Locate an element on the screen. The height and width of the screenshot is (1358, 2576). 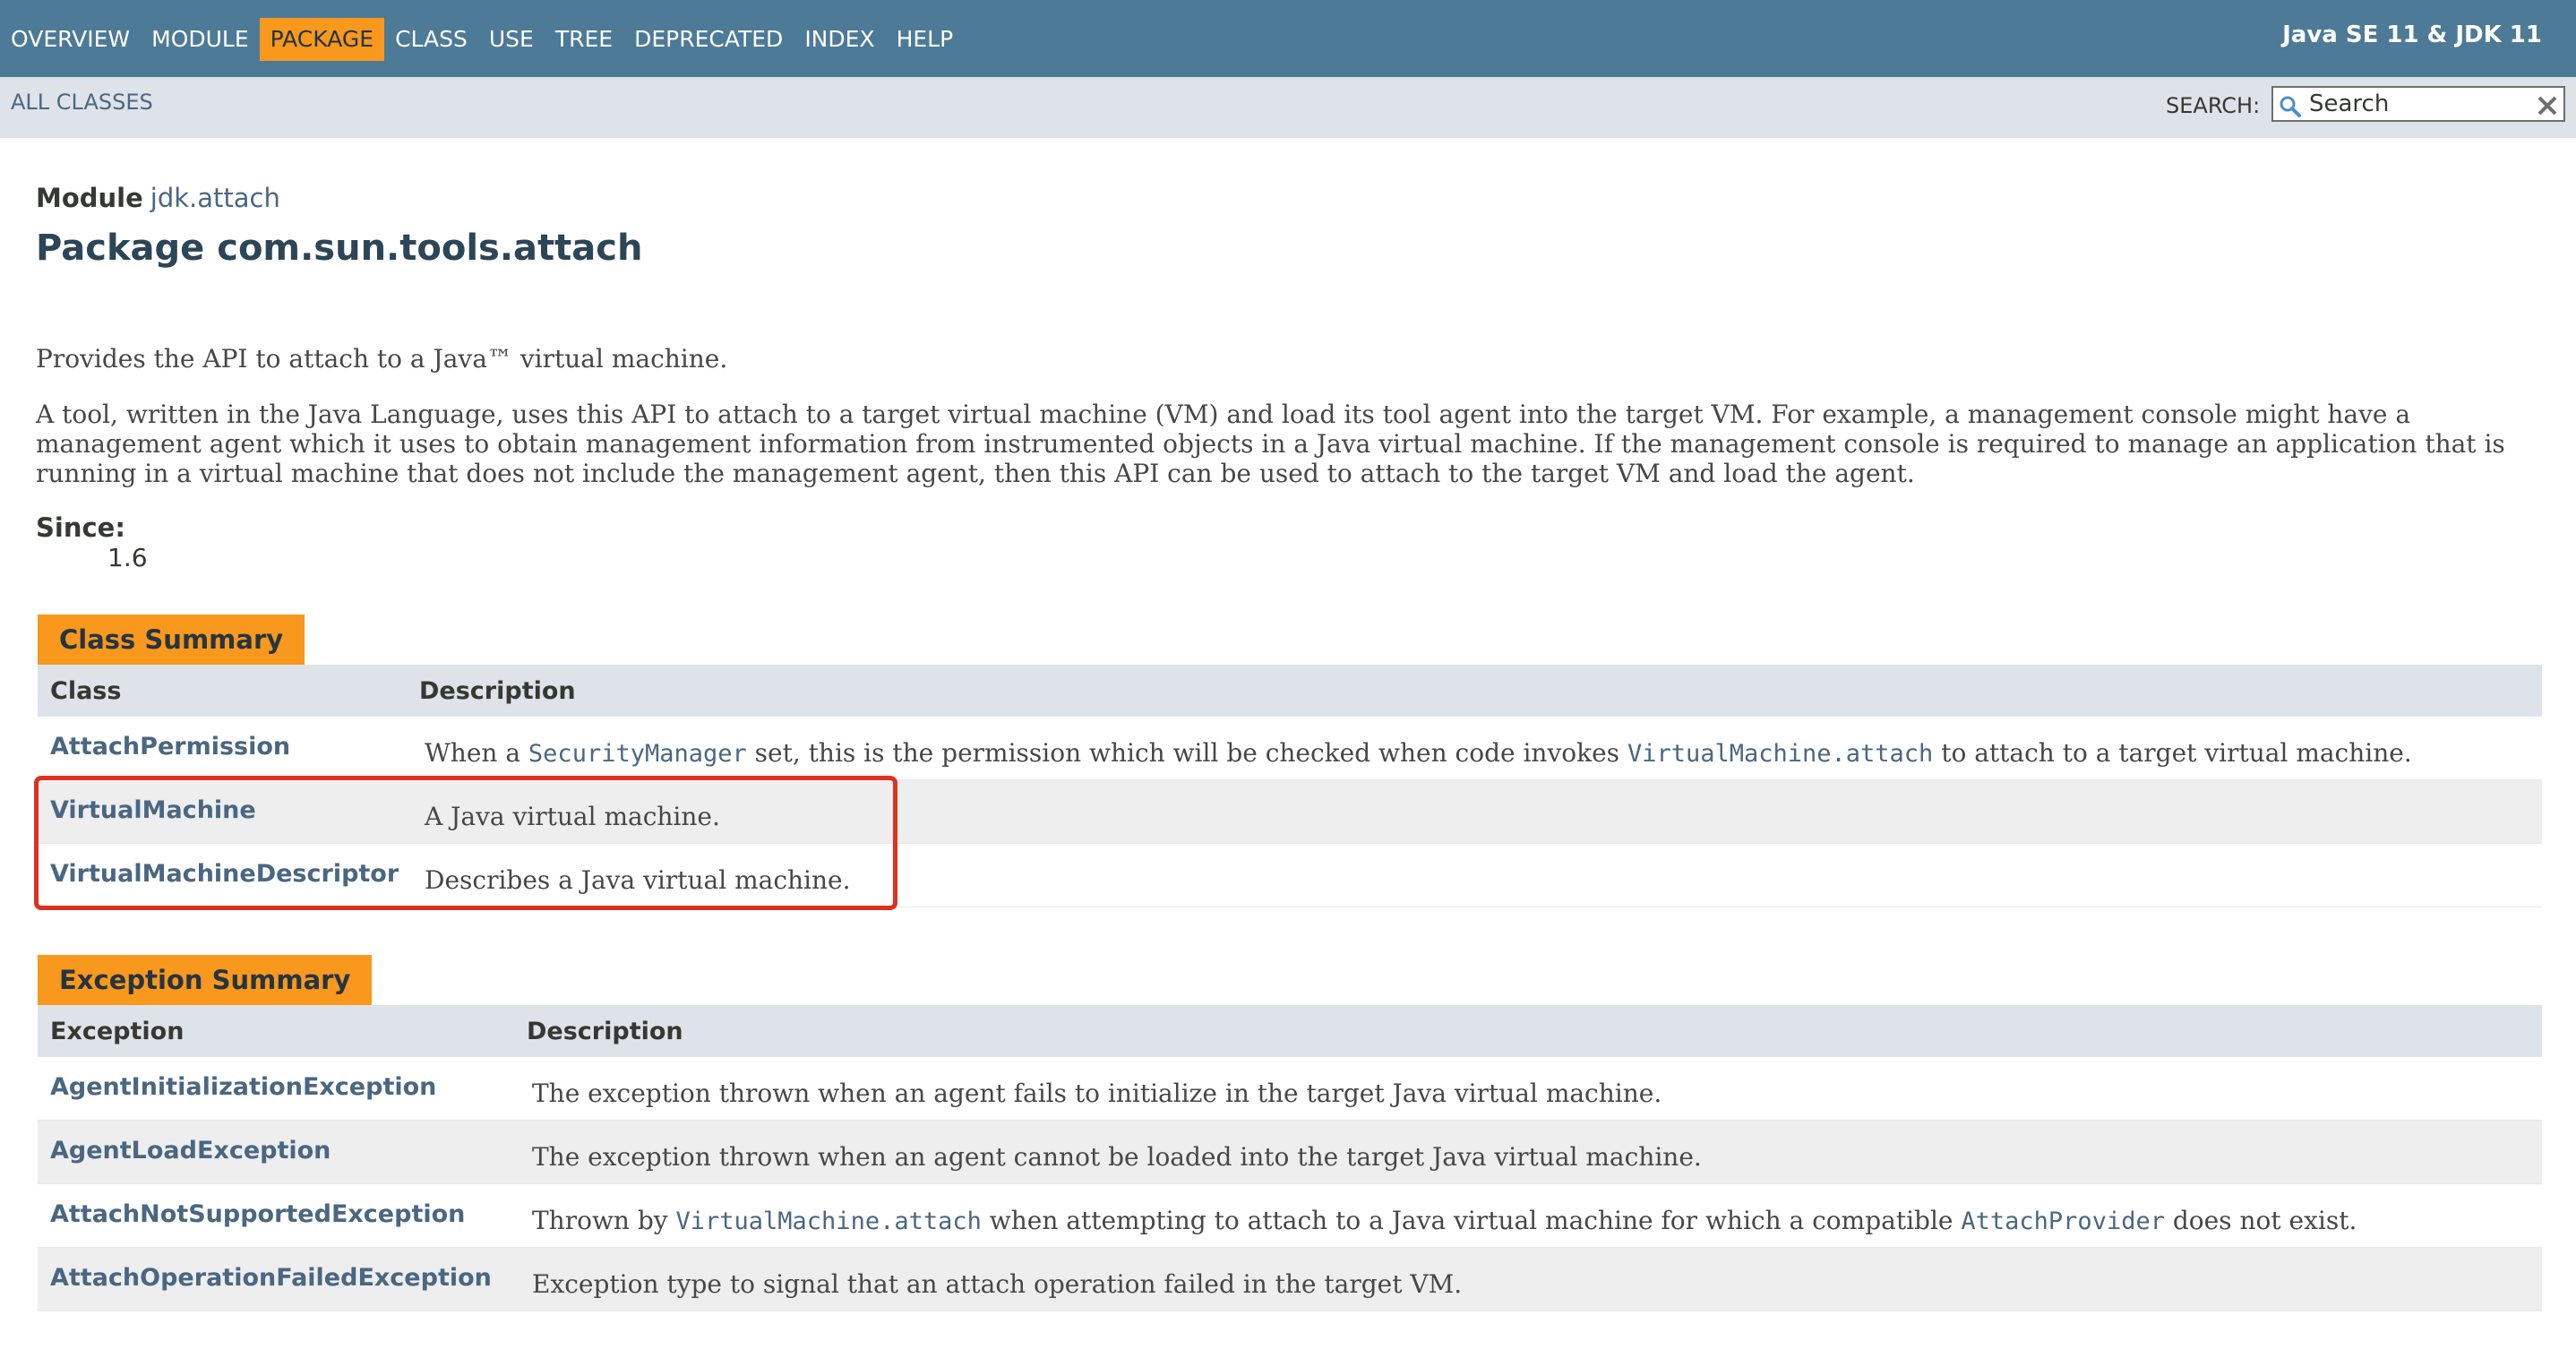
nav-item-module: MODULE is located at coordinates (200, 40).